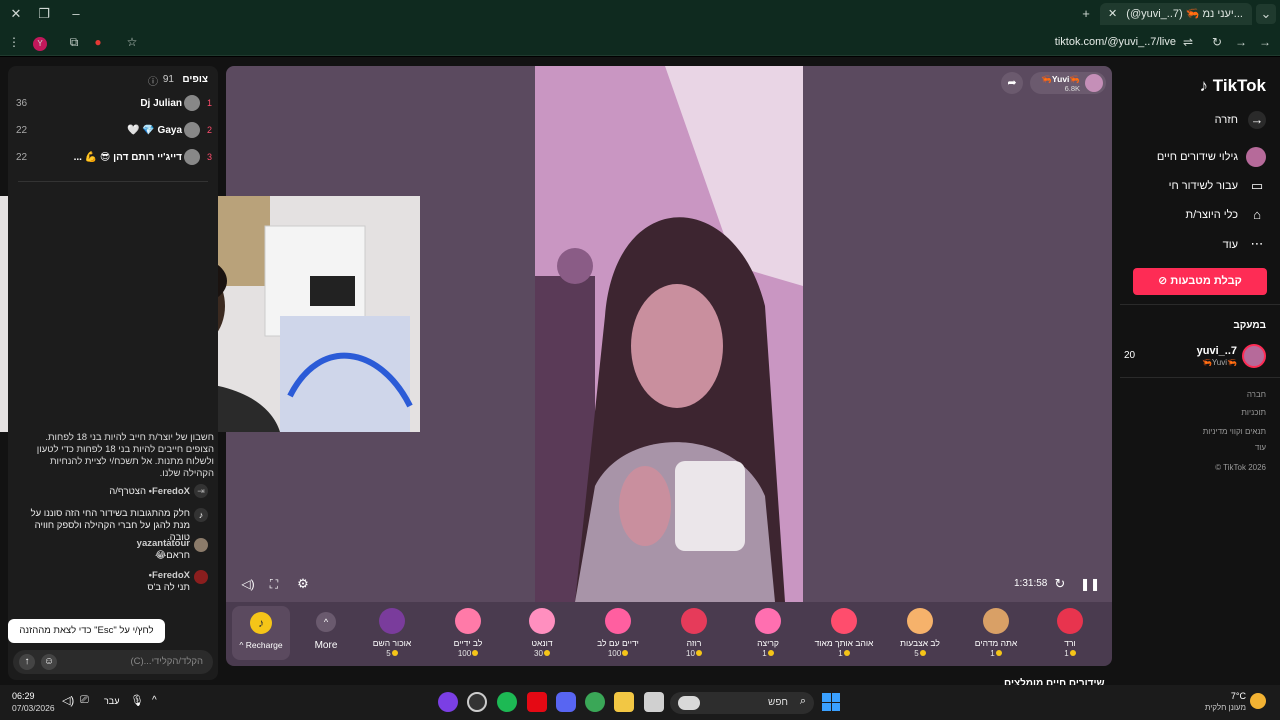  What do you see at coordinates (694, 634) in the screenshot?
I see `gift-item: רוזה 10` at bounding box center [694, 634].